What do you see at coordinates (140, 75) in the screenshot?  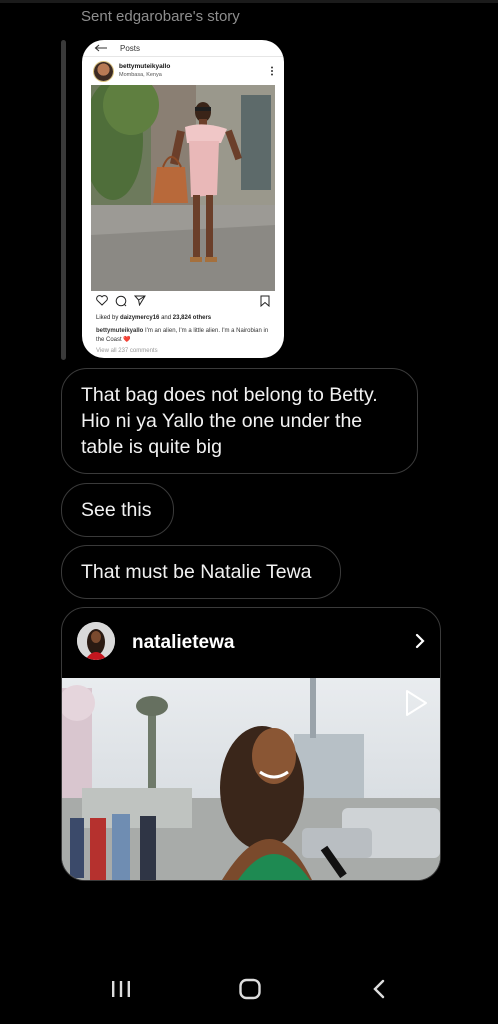 I see `post-location: Mombasa, Kenya` at bounding box center [140, 75].